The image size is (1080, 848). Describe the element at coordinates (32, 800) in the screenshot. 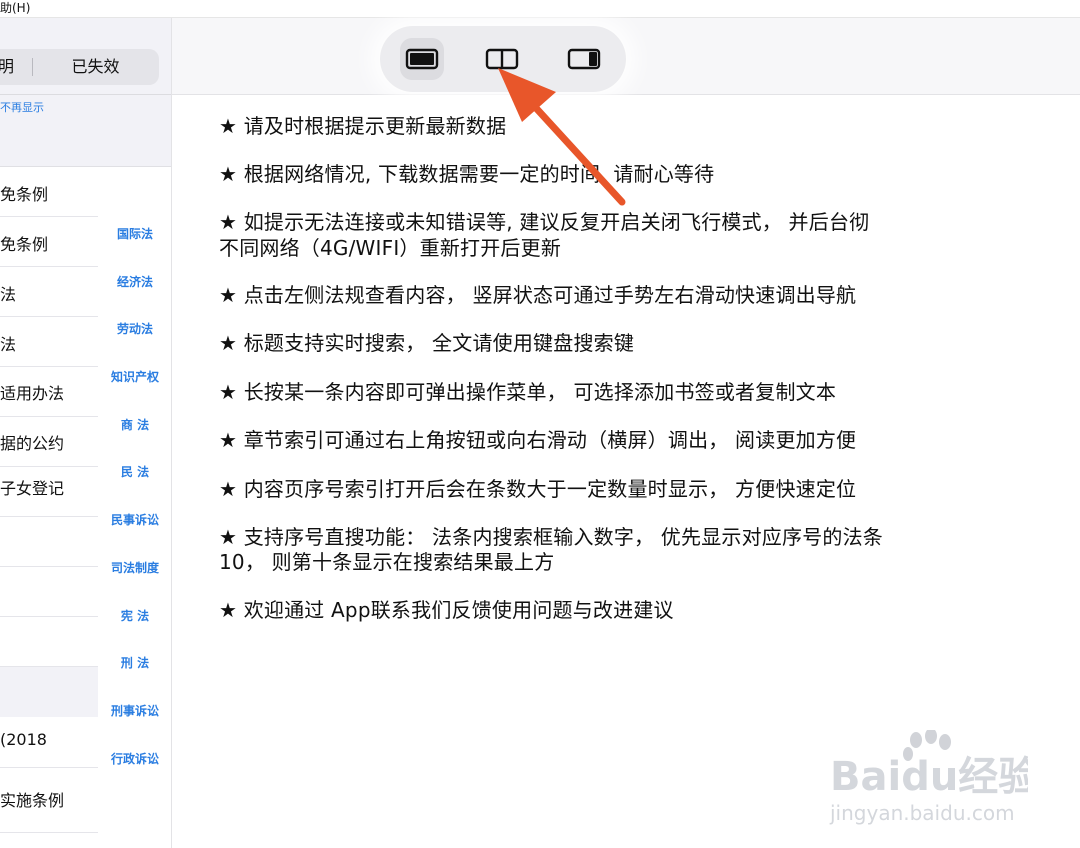

I see `law-title: 实施条例` at that location.